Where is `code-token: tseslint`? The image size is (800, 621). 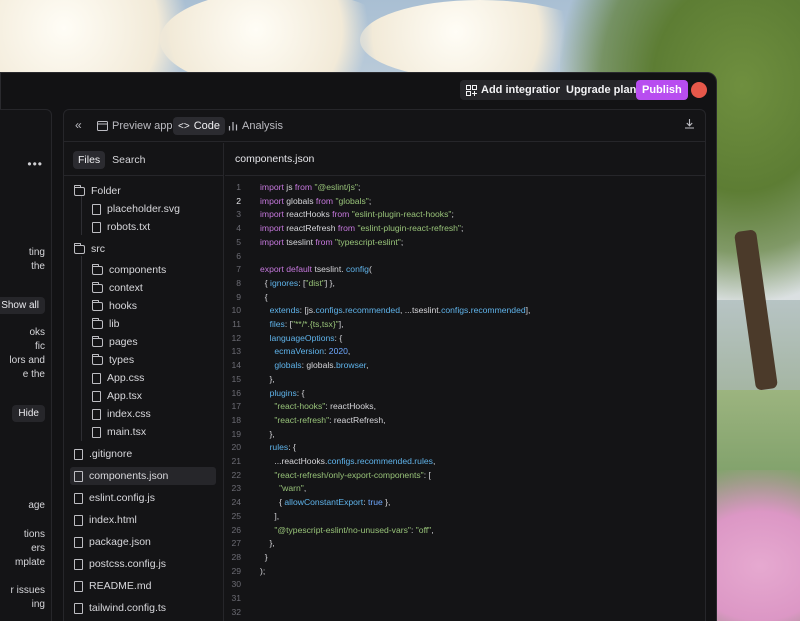 code-token: tseslint is located at coordinates (299, 241).